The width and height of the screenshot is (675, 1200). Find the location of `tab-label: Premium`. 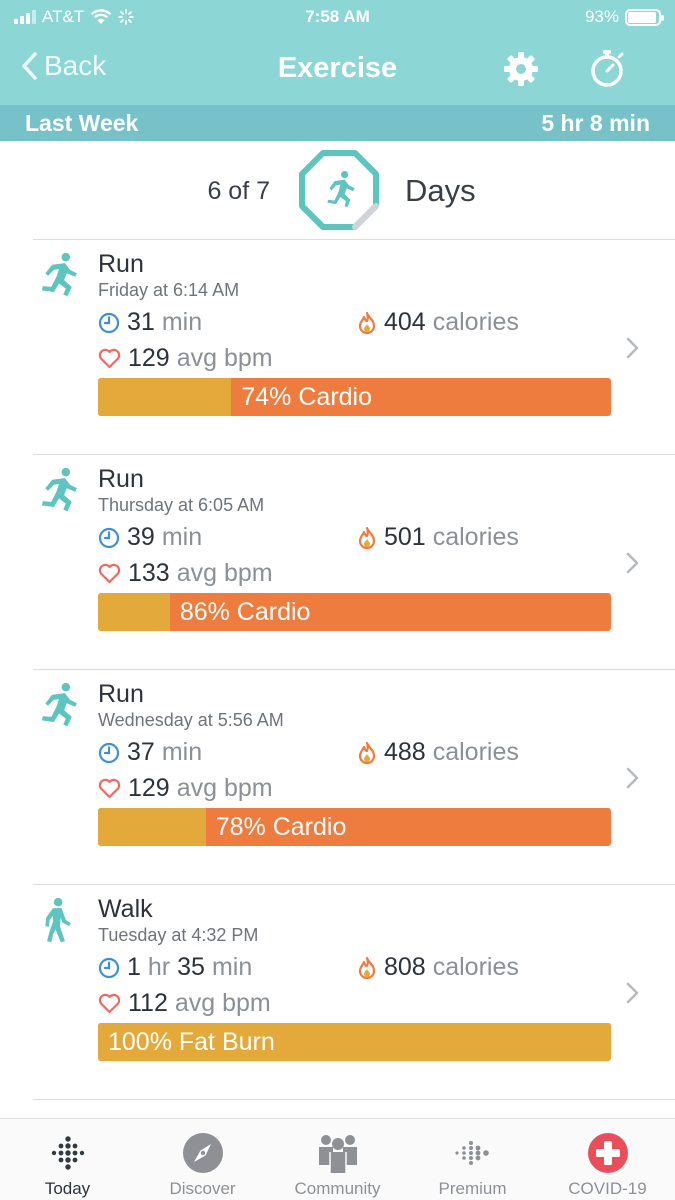

tab-label: Premium is located at coordinates (472, 1188).